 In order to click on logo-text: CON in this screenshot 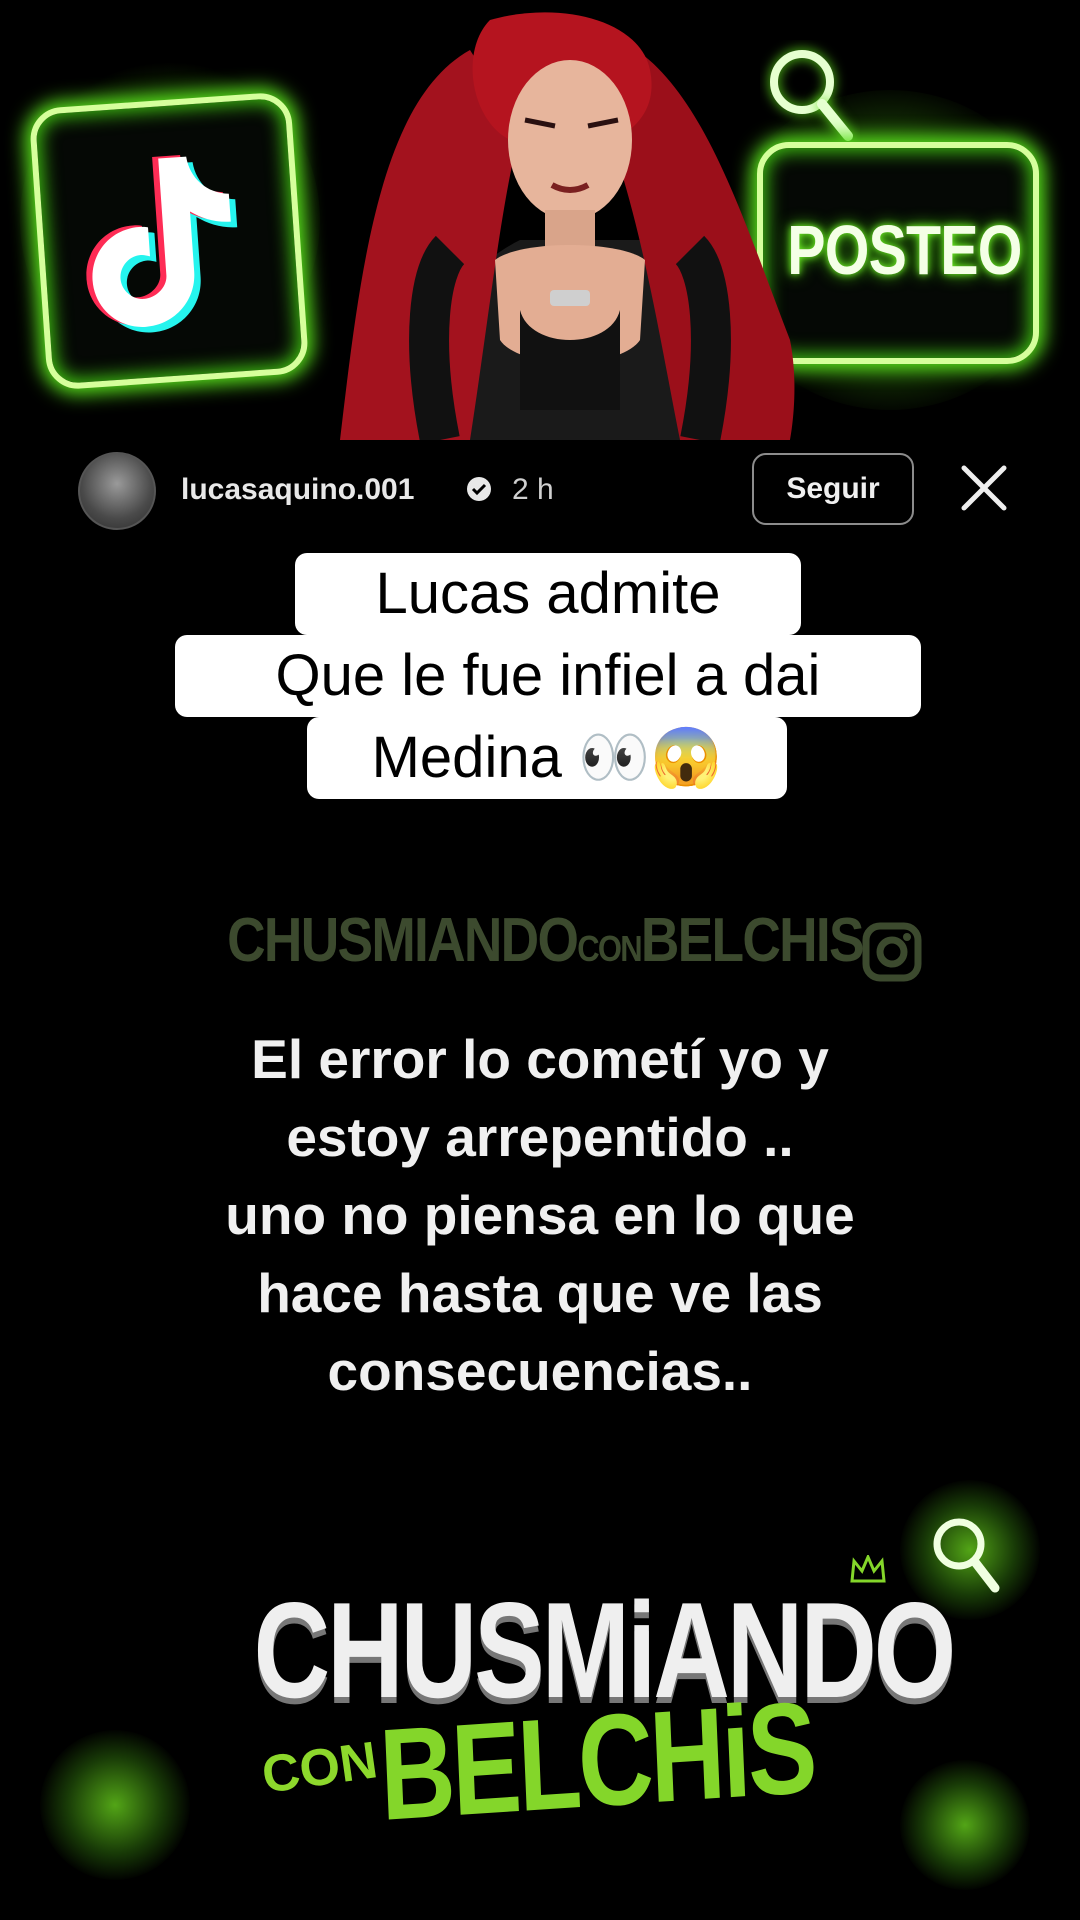, I will do `click(320, 1768)`.